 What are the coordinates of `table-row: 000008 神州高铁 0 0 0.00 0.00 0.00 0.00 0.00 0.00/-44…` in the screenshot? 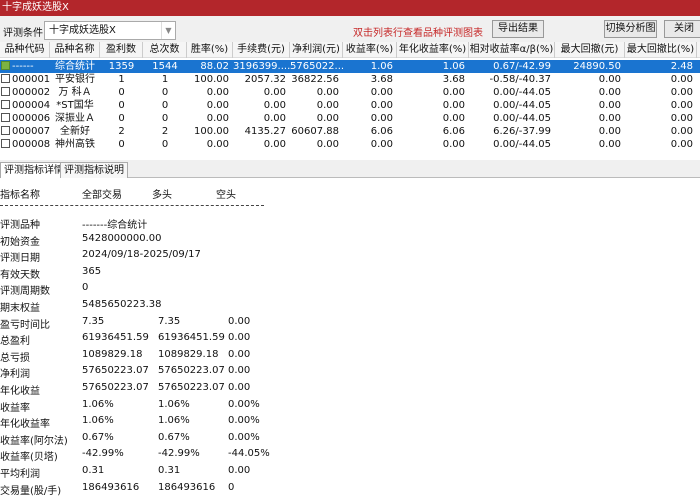 It's located at (350, 144).